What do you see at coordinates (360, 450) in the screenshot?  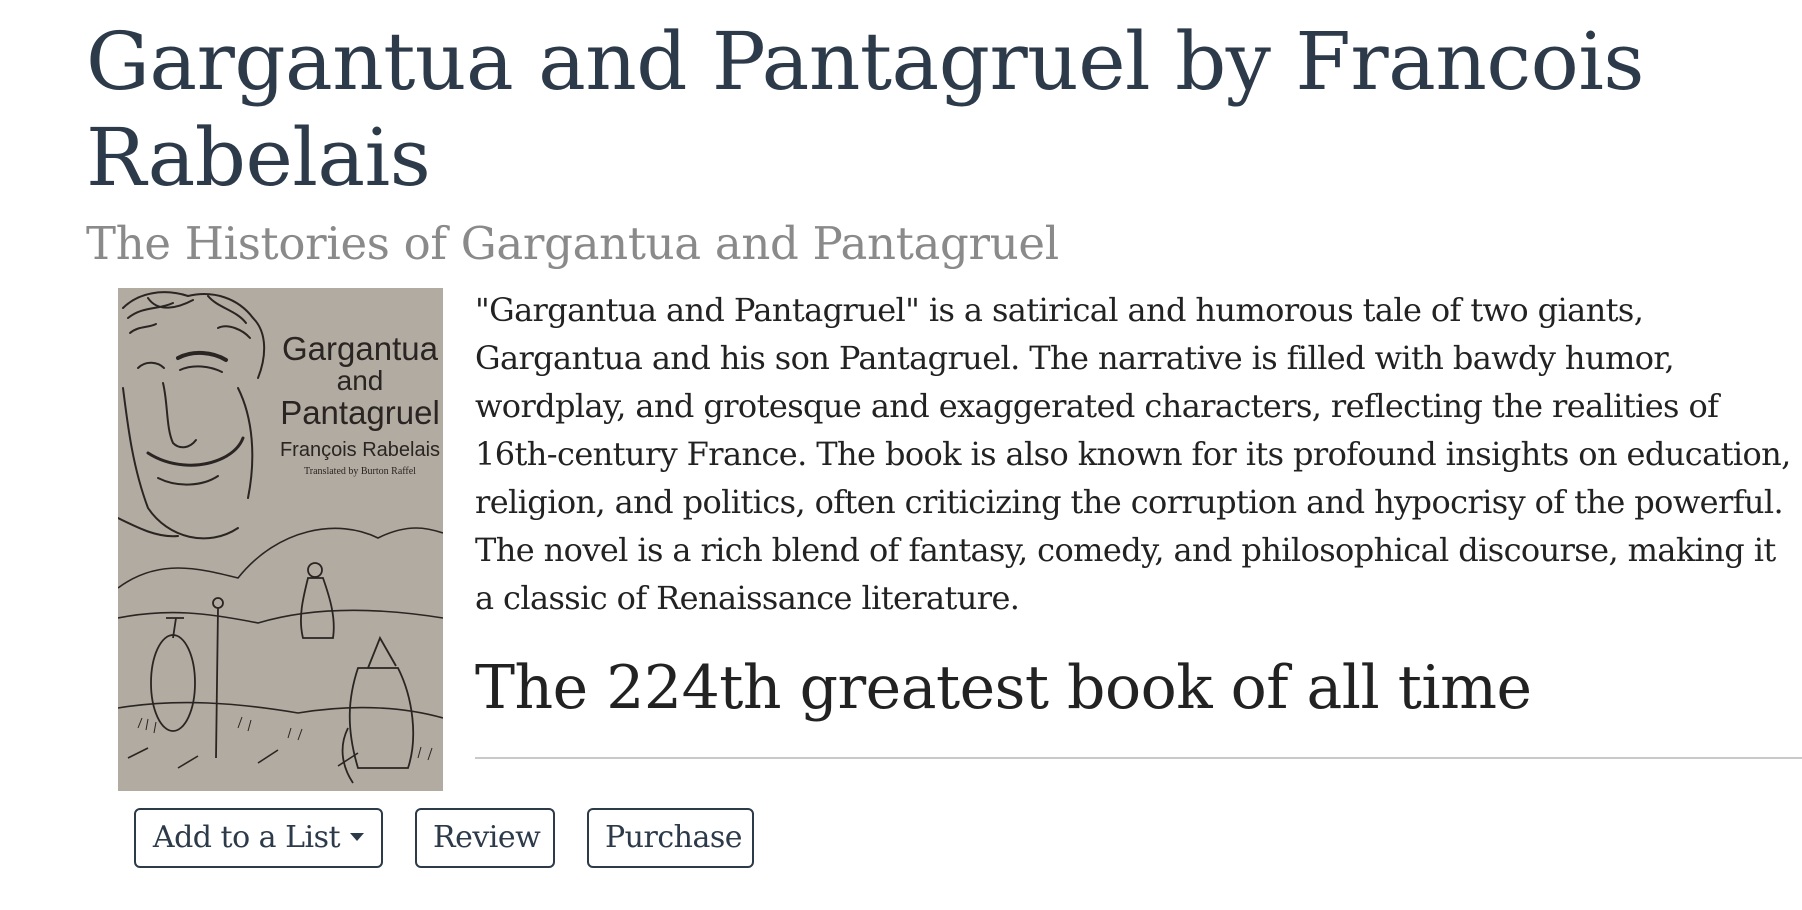 I see `cover-author: François Rabelais` at bounding box center [360, 450].